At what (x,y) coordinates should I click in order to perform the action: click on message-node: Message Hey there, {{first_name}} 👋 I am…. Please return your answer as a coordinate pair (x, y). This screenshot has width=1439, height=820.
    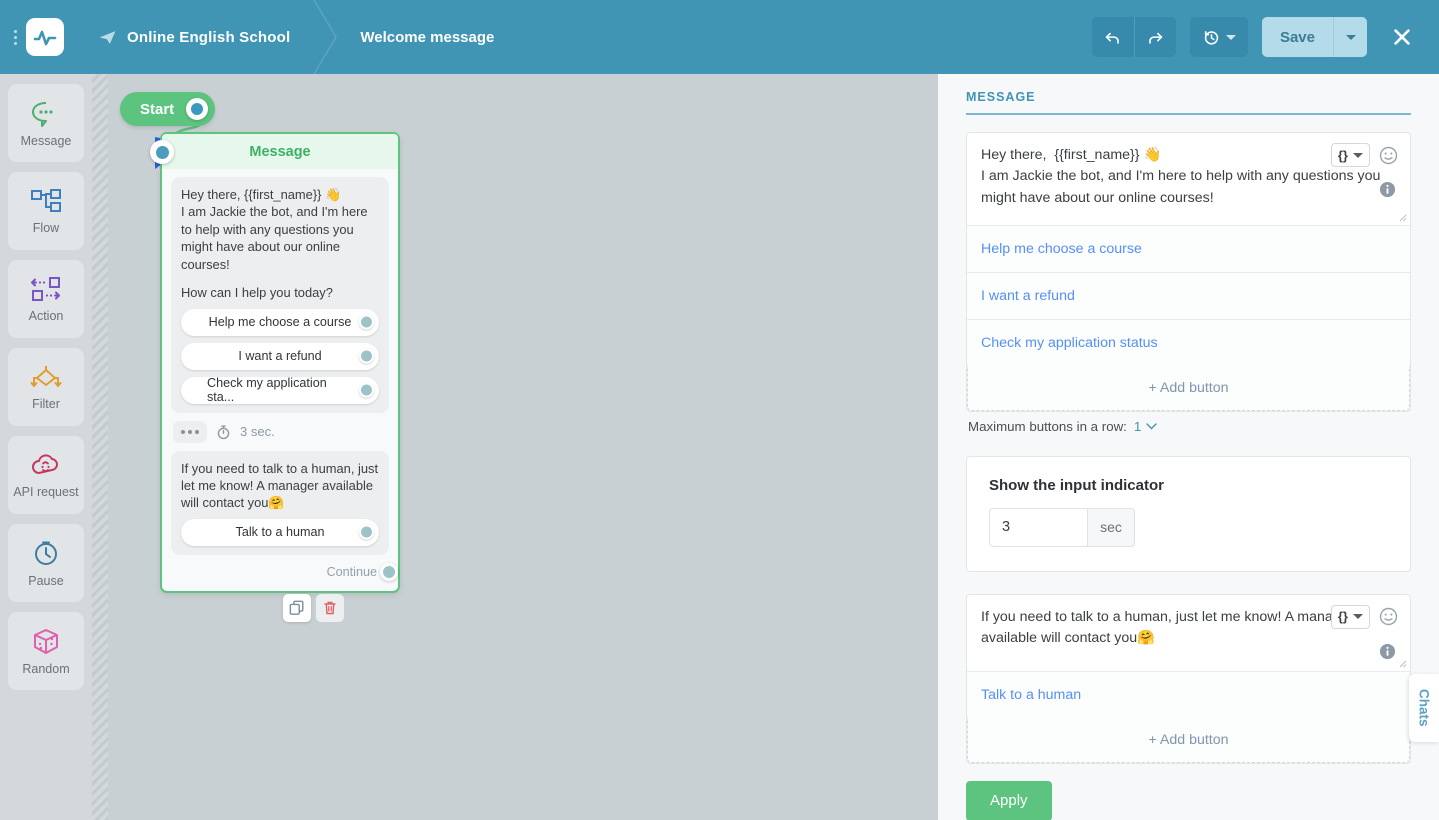
    Looking at the image, I should click on (275, 362).